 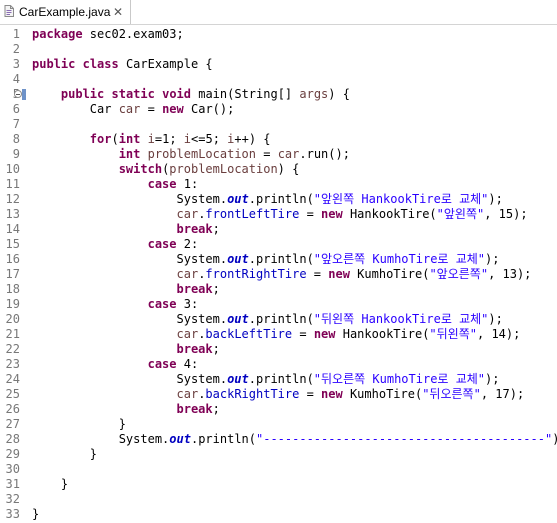 What do you see at coordinates (115, 244) in the screenshot?
I see `code-line: case 2:` at bounding box center [115, 244].